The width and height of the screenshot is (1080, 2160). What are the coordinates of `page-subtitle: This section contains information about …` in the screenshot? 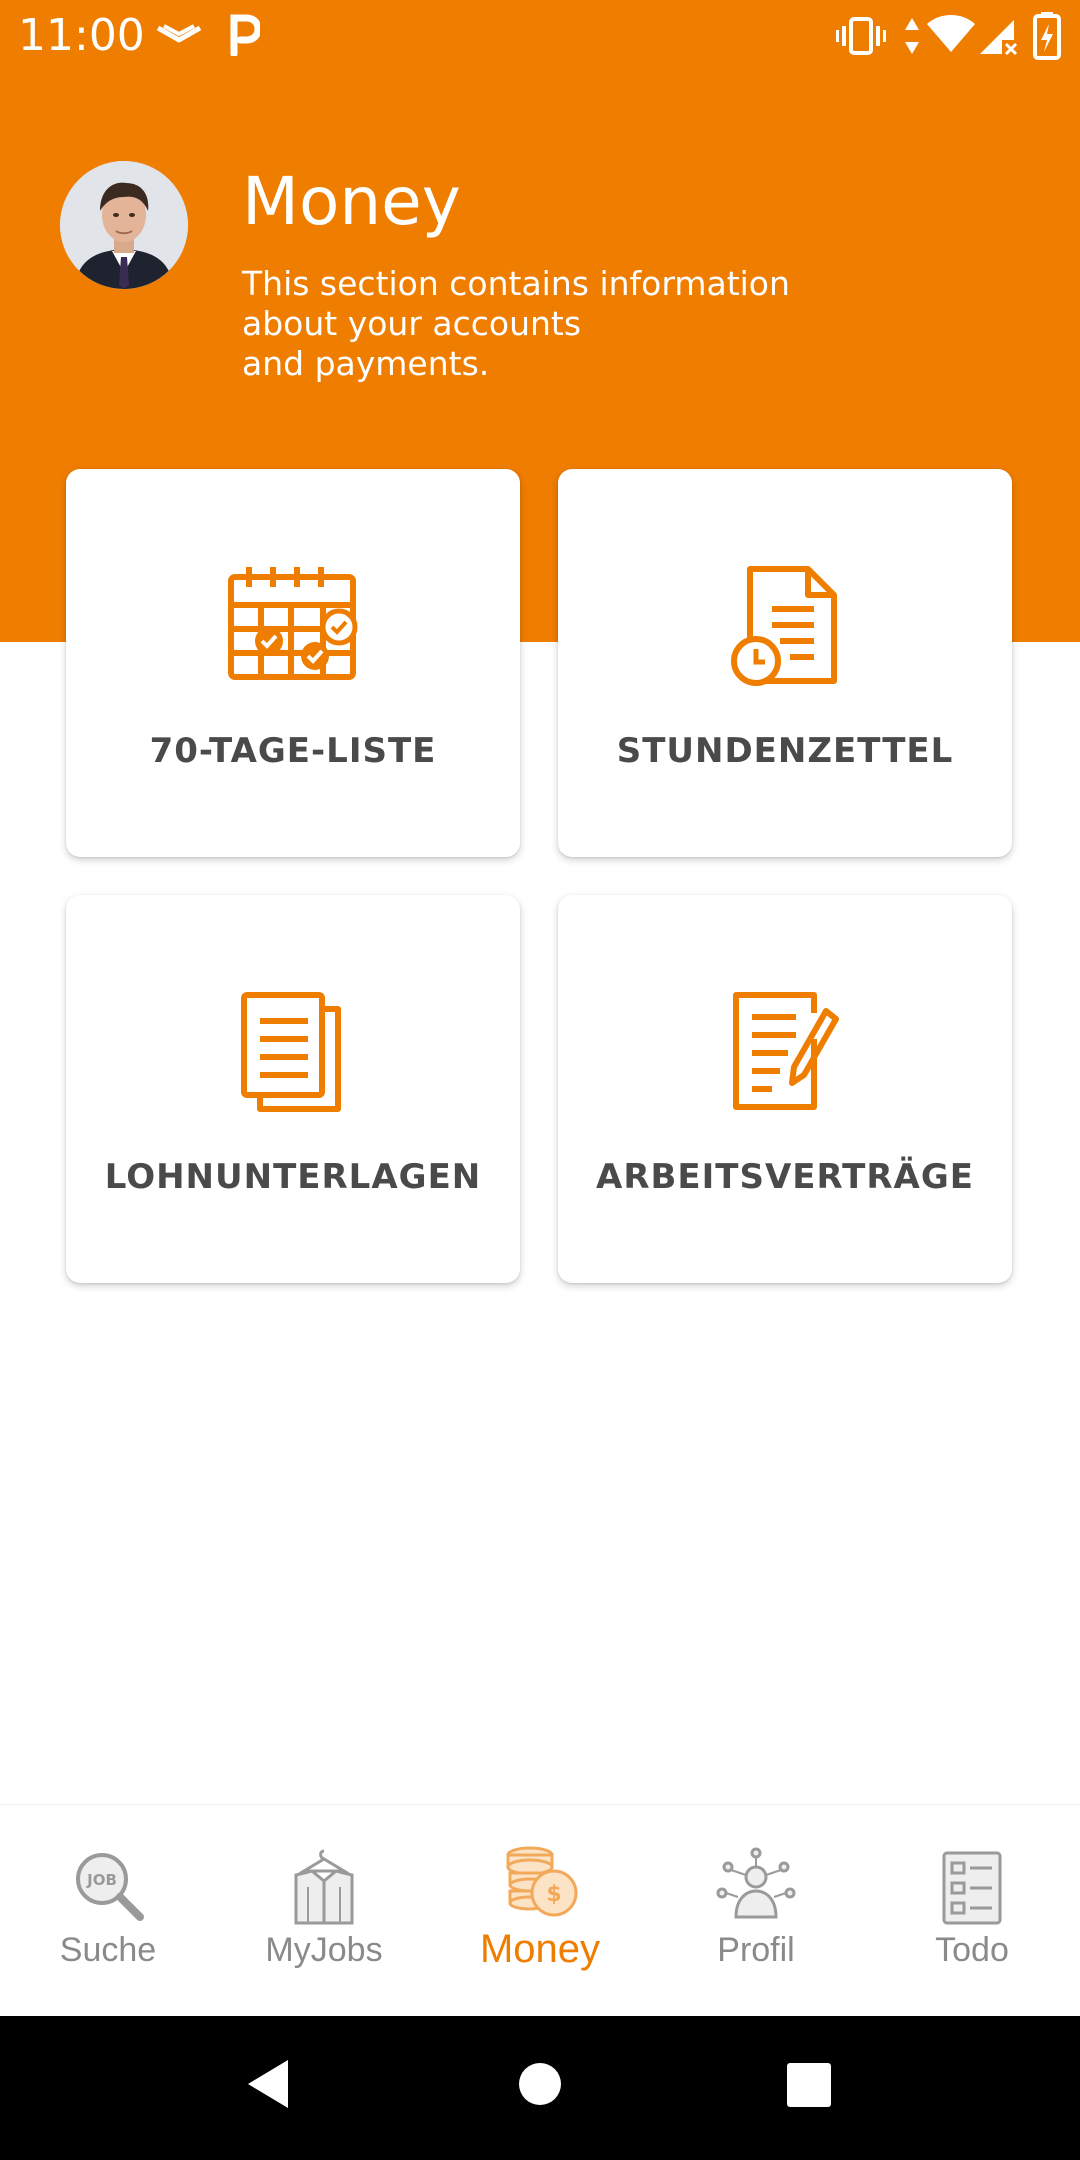 It's located at (542, 324).